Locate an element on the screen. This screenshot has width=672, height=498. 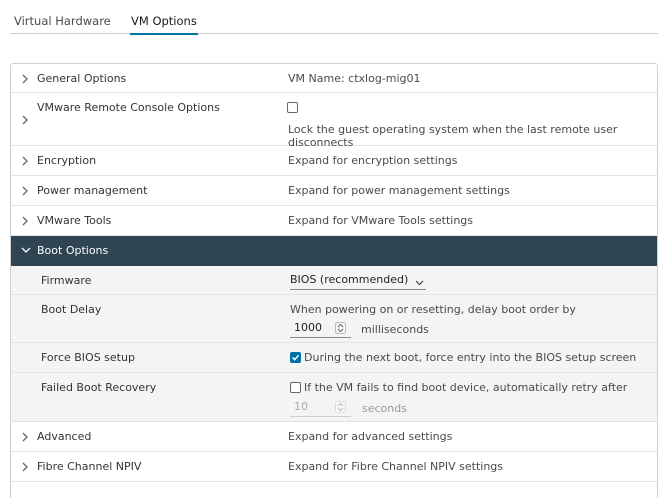
retry-delay-input: 10 is located at coordinates (320, 407).